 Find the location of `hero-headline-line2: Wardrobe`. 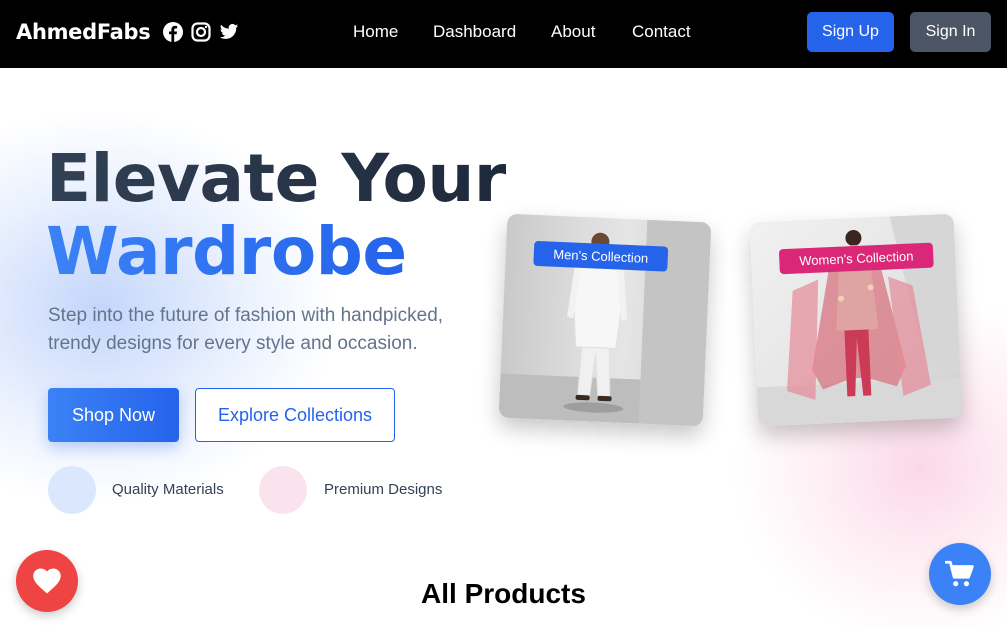

hero-headline-line2: Wardrobe is located at coordinates (226, 251).